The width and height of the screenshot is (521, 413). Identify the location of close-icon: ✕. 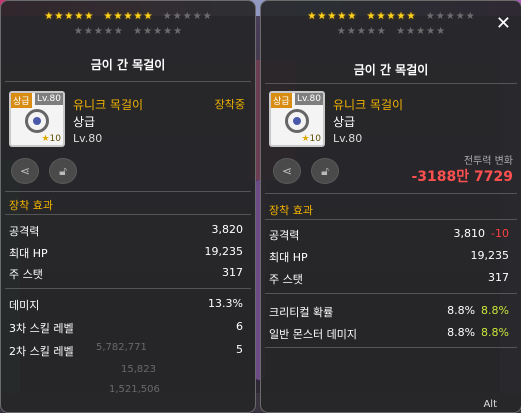
(503, 23).